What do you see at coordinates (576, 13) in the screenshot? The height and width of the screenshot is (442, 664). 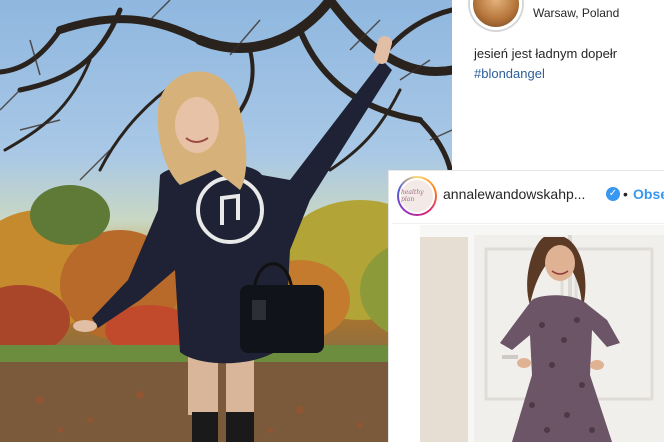 I see `post-location: Warsaw, Poland` at bounding box center [576, 13].